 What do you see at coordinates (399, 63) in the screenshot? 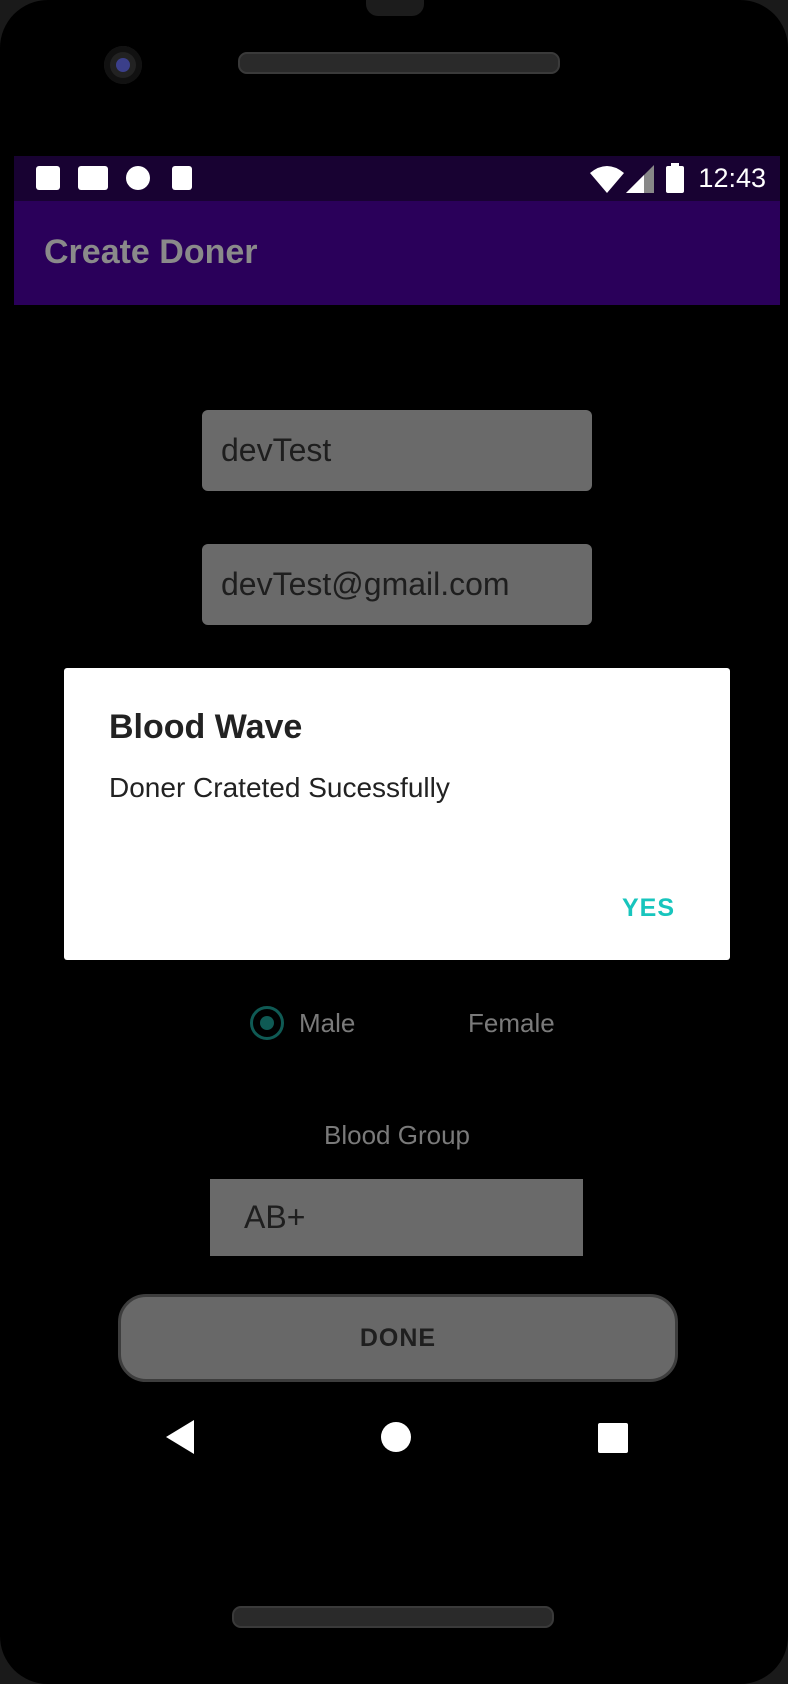
I see `top-speaker` at bounding box center [399, 63].